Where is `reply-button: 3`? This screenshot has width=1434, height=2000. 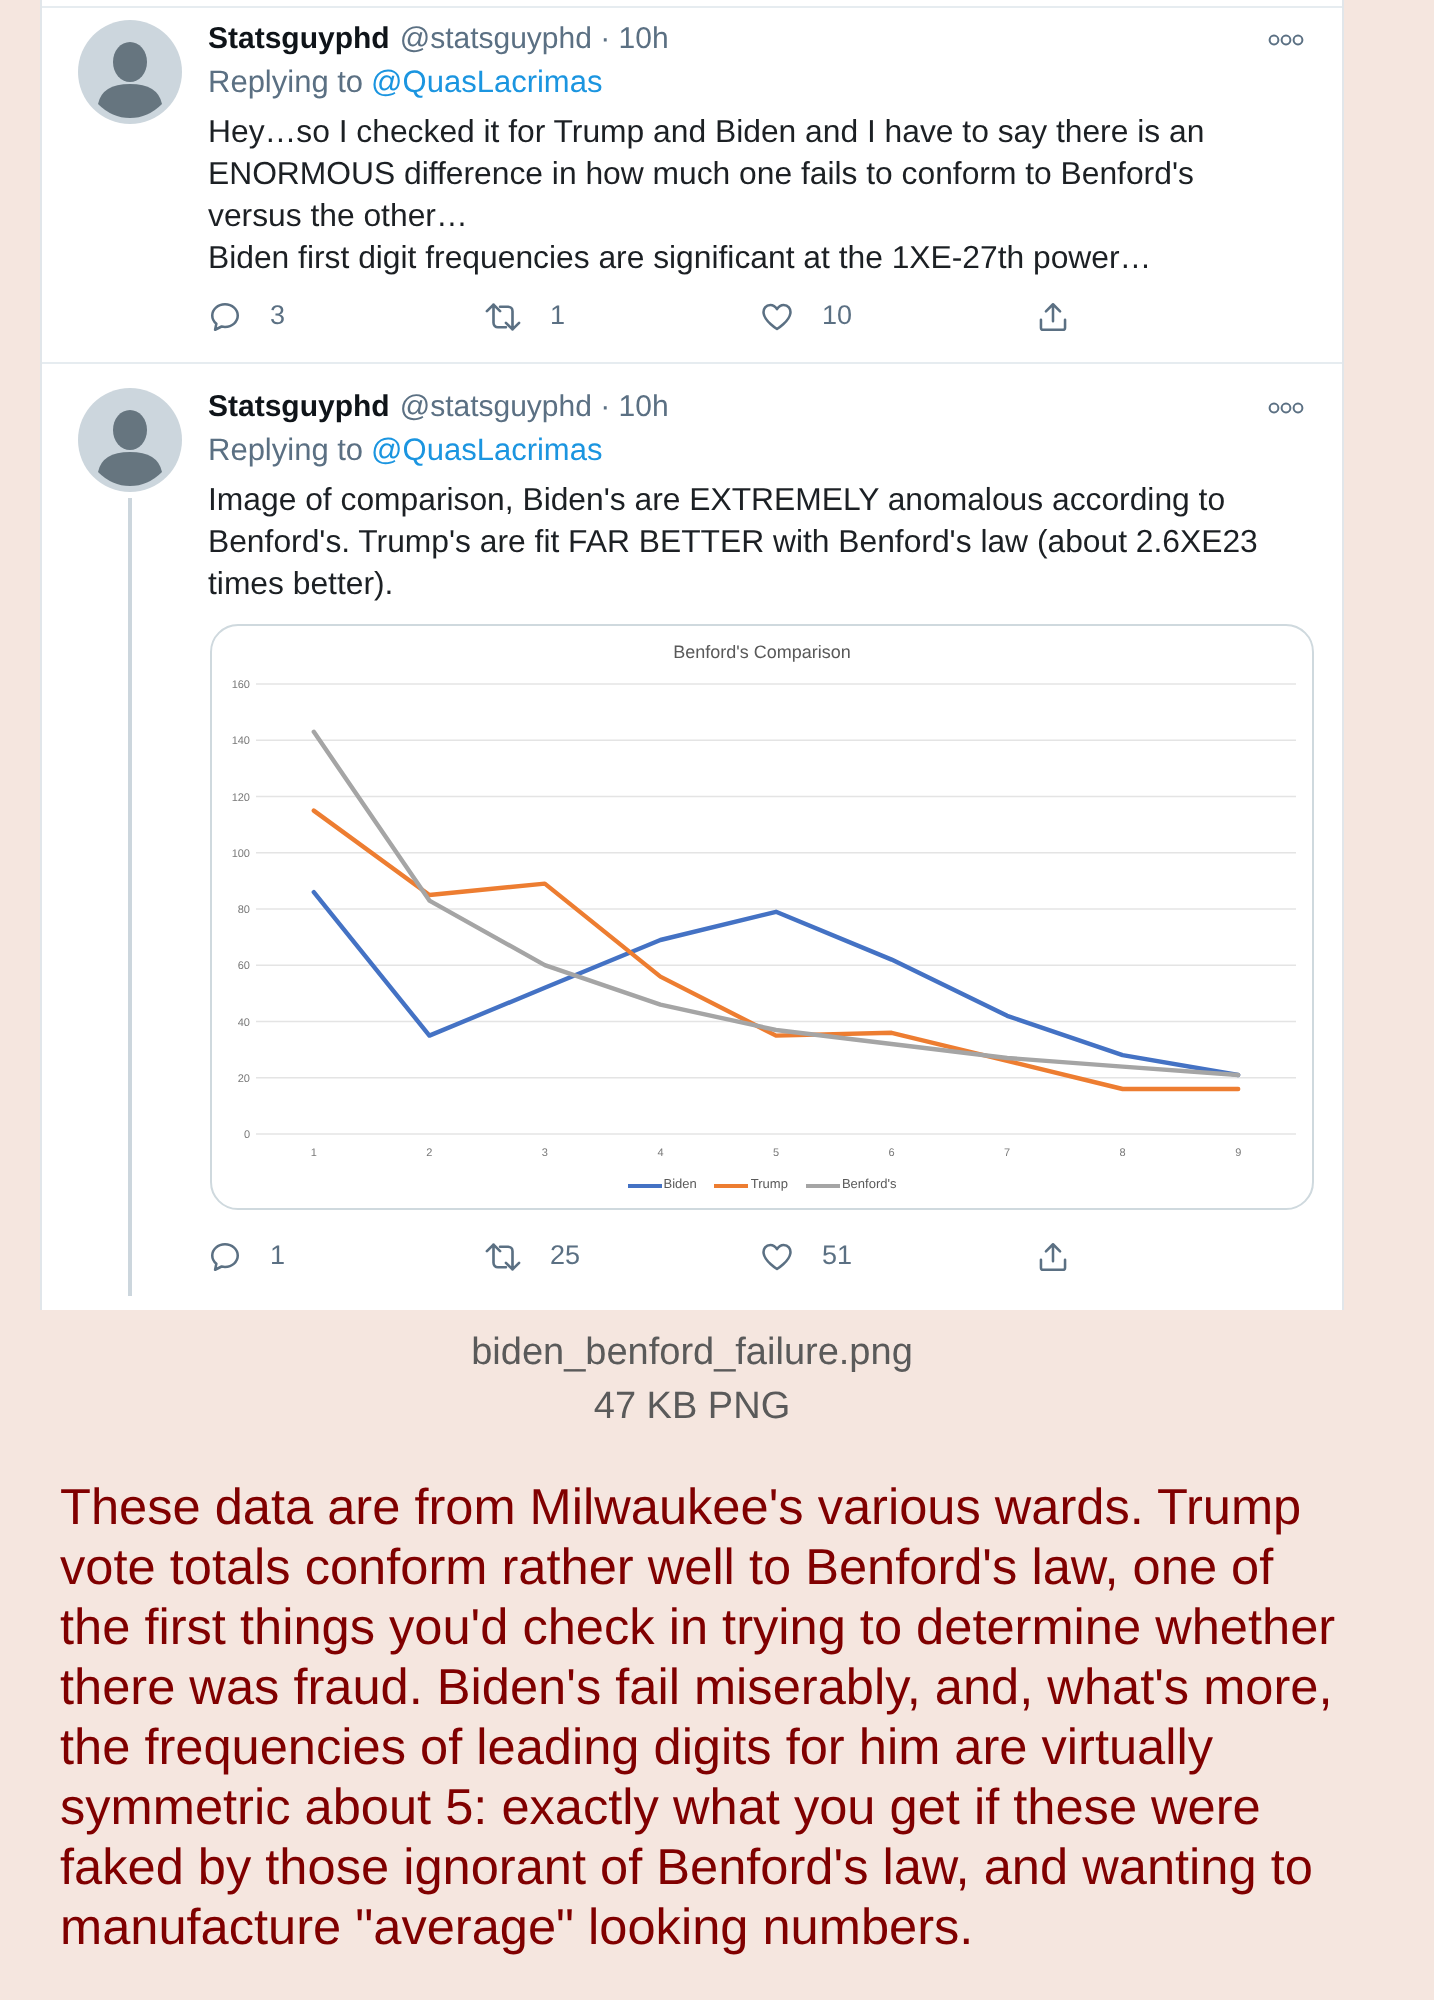
reply-button: 3 is located at coordinates (247, 316).